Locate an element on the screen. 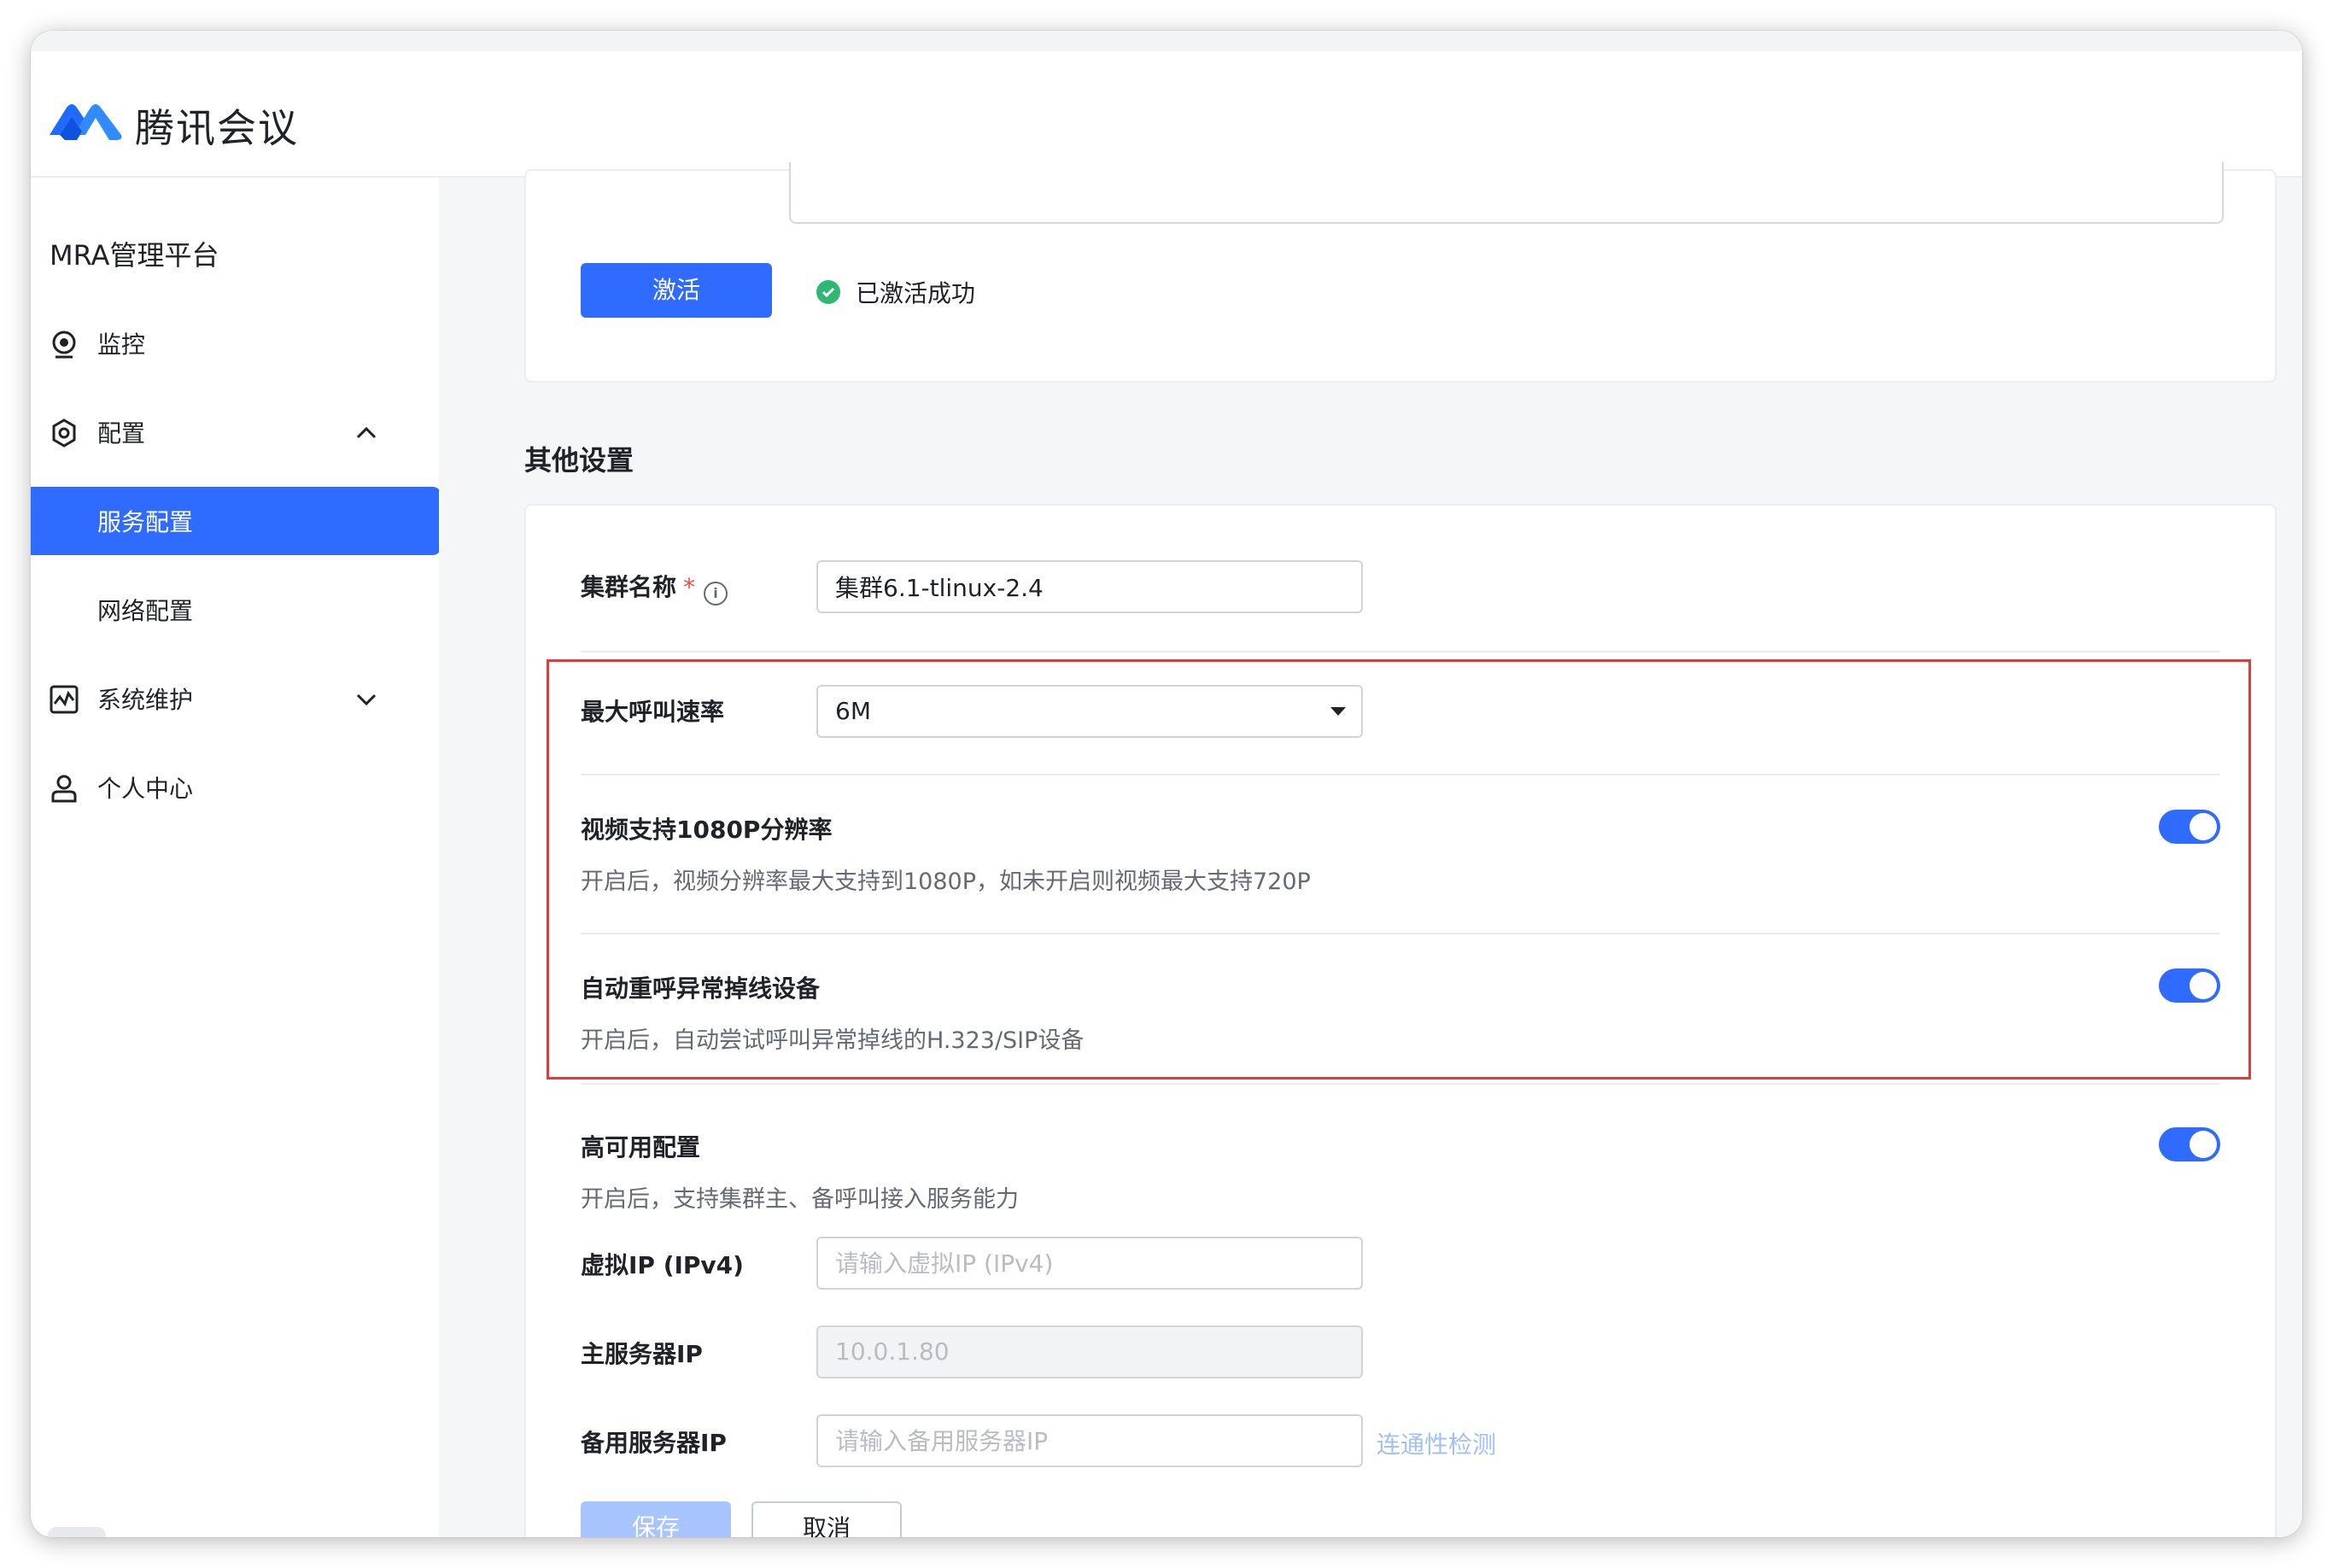 This screenshot has height=1568, width=2333. auto-redial-toggle is located at coordinates (2189, 986).